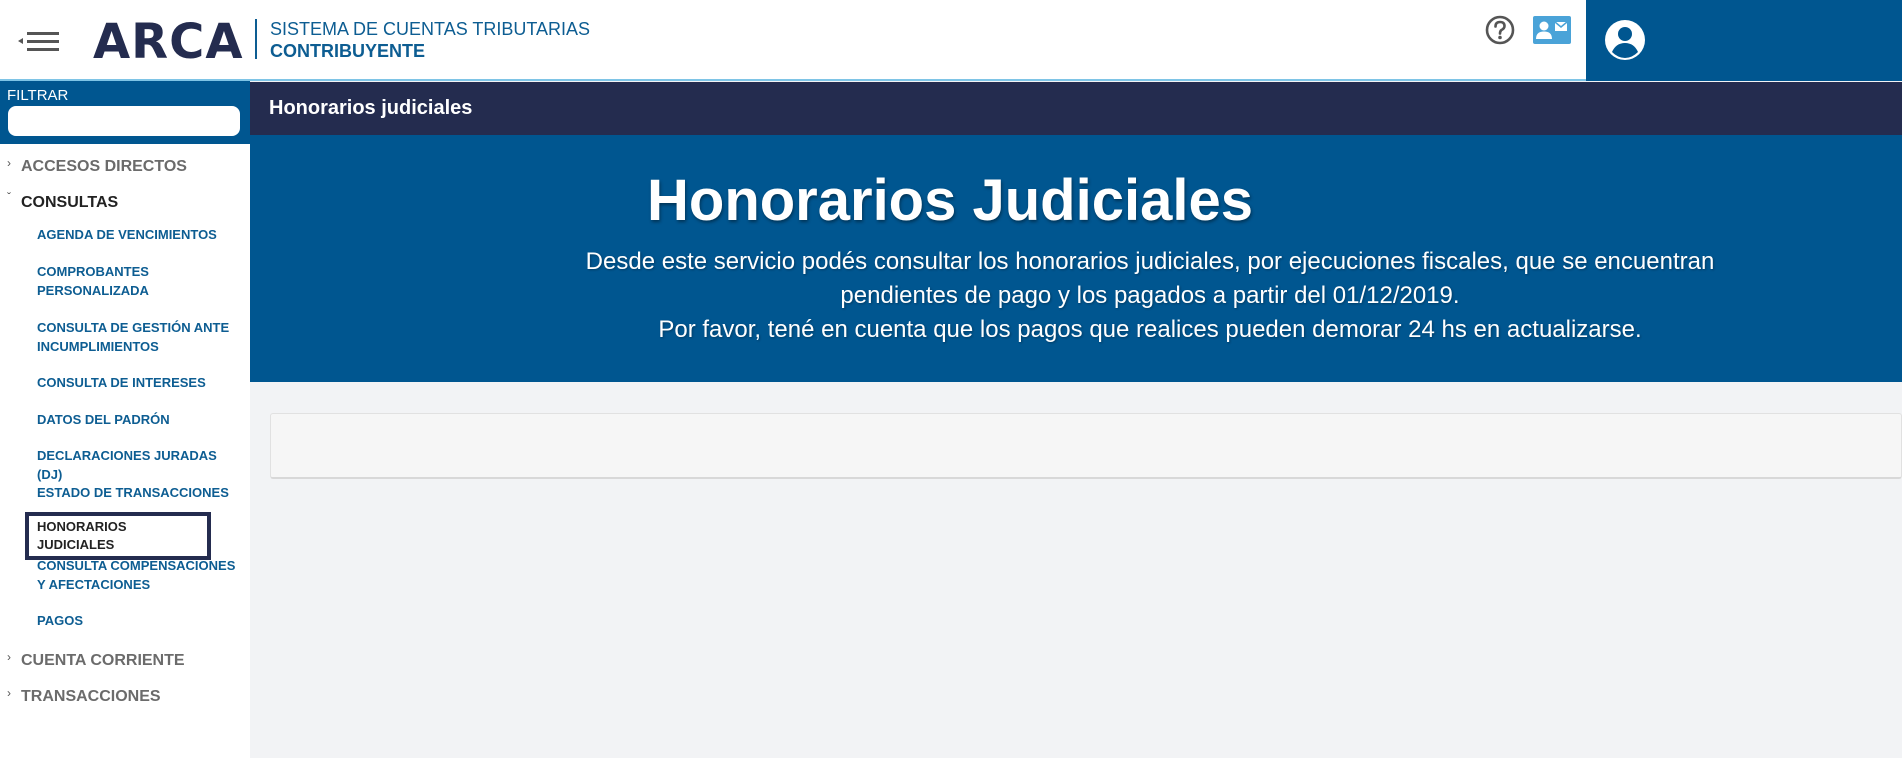  Describe the element at coordinates (256, 39) in the screenshot. I see `logo-divider` at that location.